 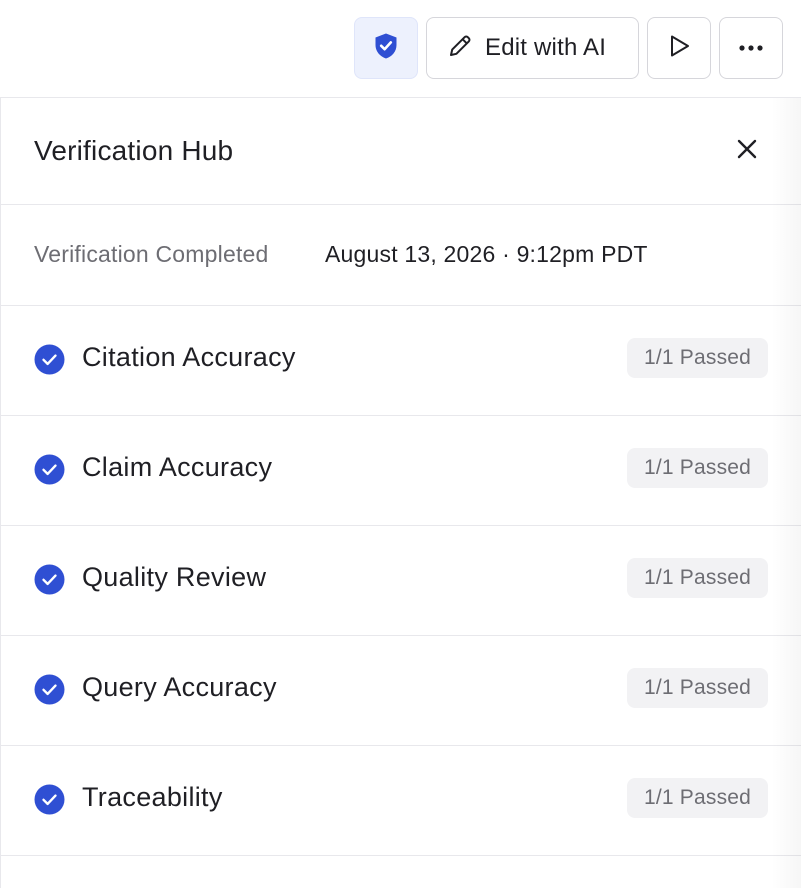 I want to click on check-label: Query Accuracy, so click(x=179, y=687).